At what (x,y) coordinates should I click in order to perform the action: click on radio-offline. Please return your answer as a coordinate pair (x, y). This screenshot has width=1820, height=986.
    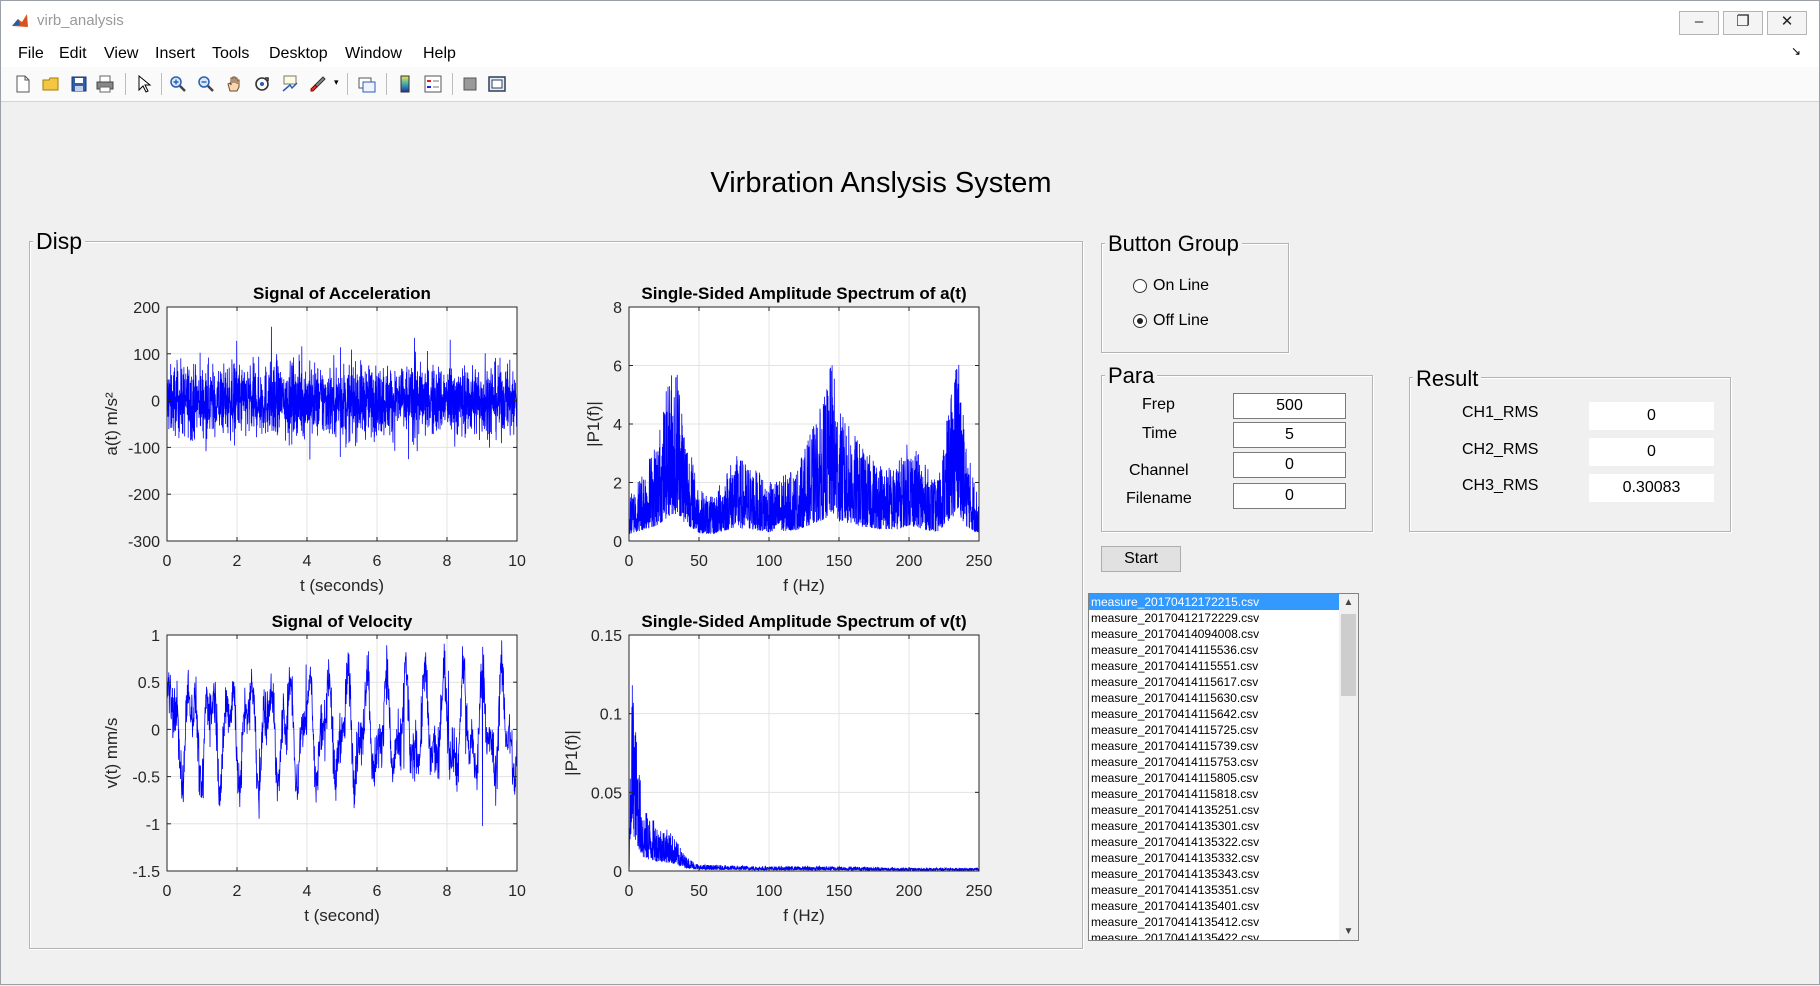
    Looking at the image, I should click on (1140, 321).